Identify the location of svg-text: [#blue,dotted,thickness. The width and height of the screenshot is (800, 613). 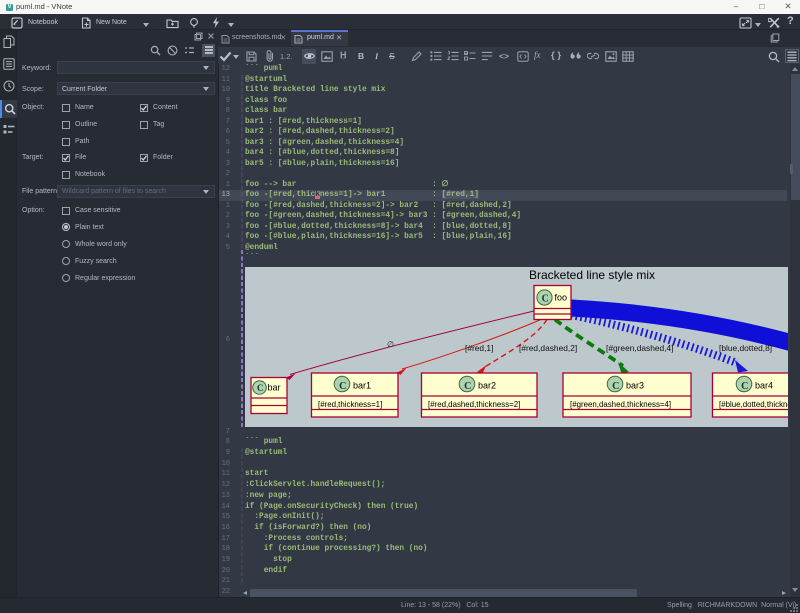
(753, 404).